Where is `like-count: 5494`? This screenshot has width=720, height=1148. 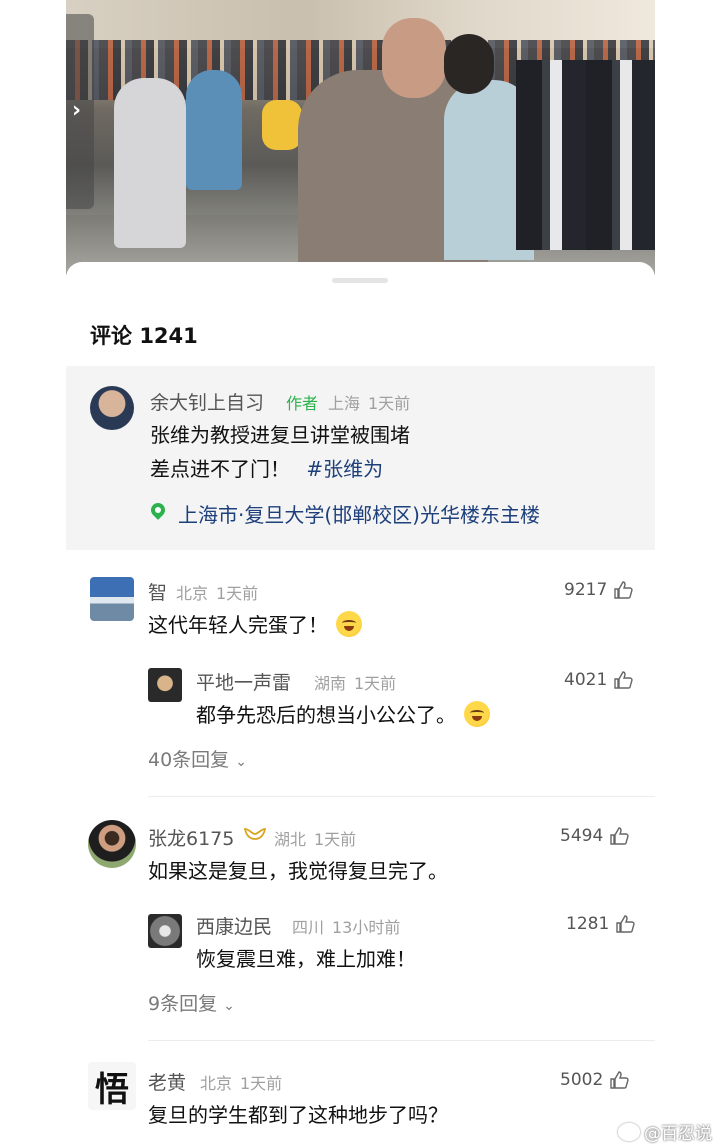
like-count: 5494 is located at coordinates (582, 836).